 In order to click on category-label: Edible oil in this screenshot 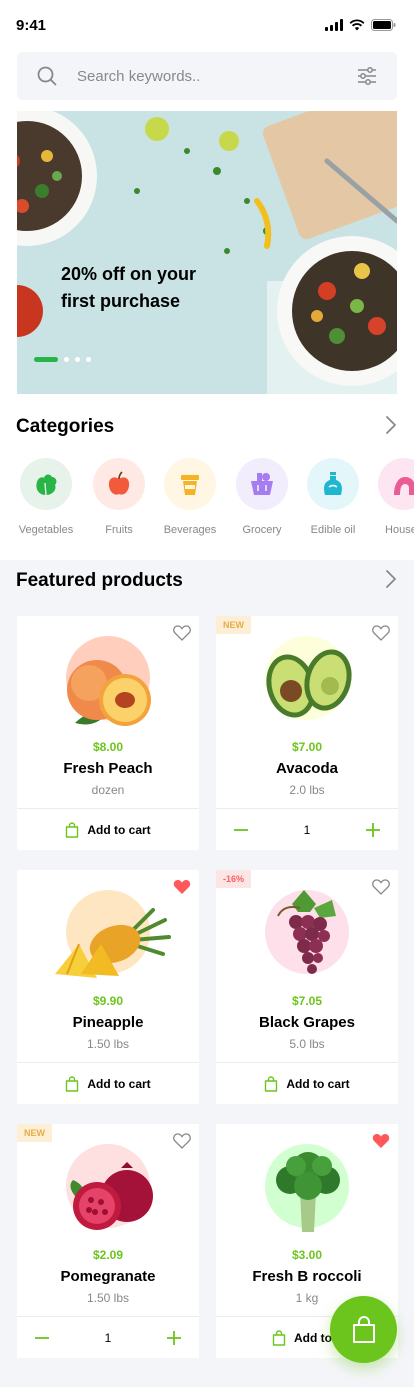, I will do `click(333, 530)`.